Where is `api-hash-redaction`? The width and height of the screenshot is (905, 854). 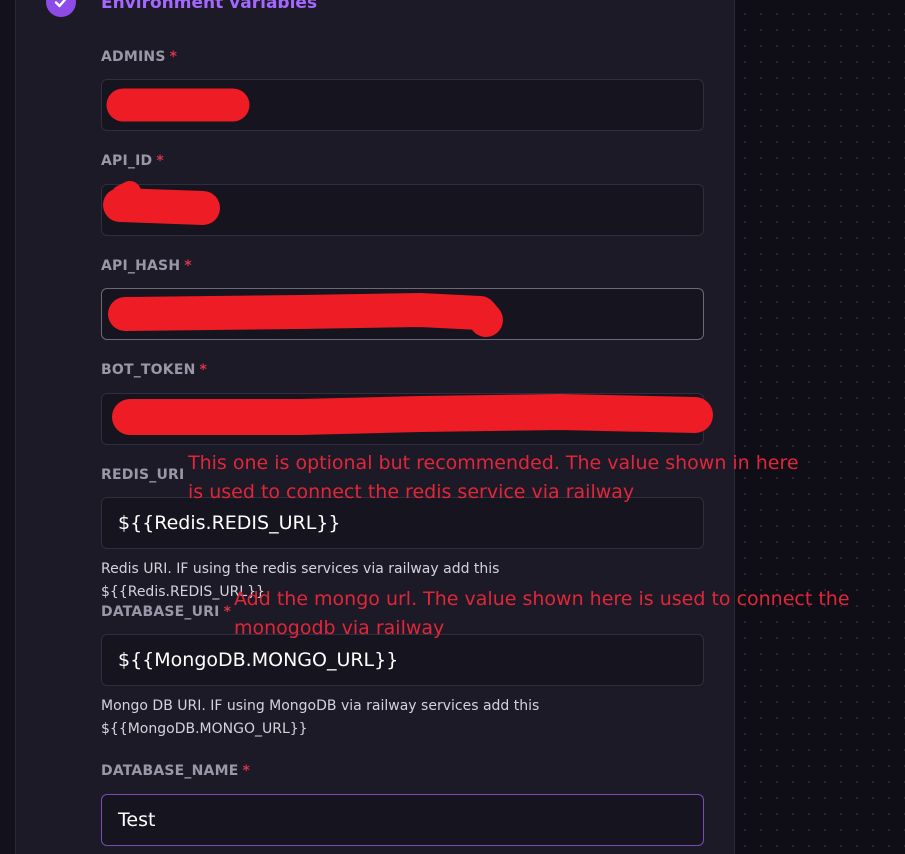 api-hash-redaction is located at coordinates (305, 315).